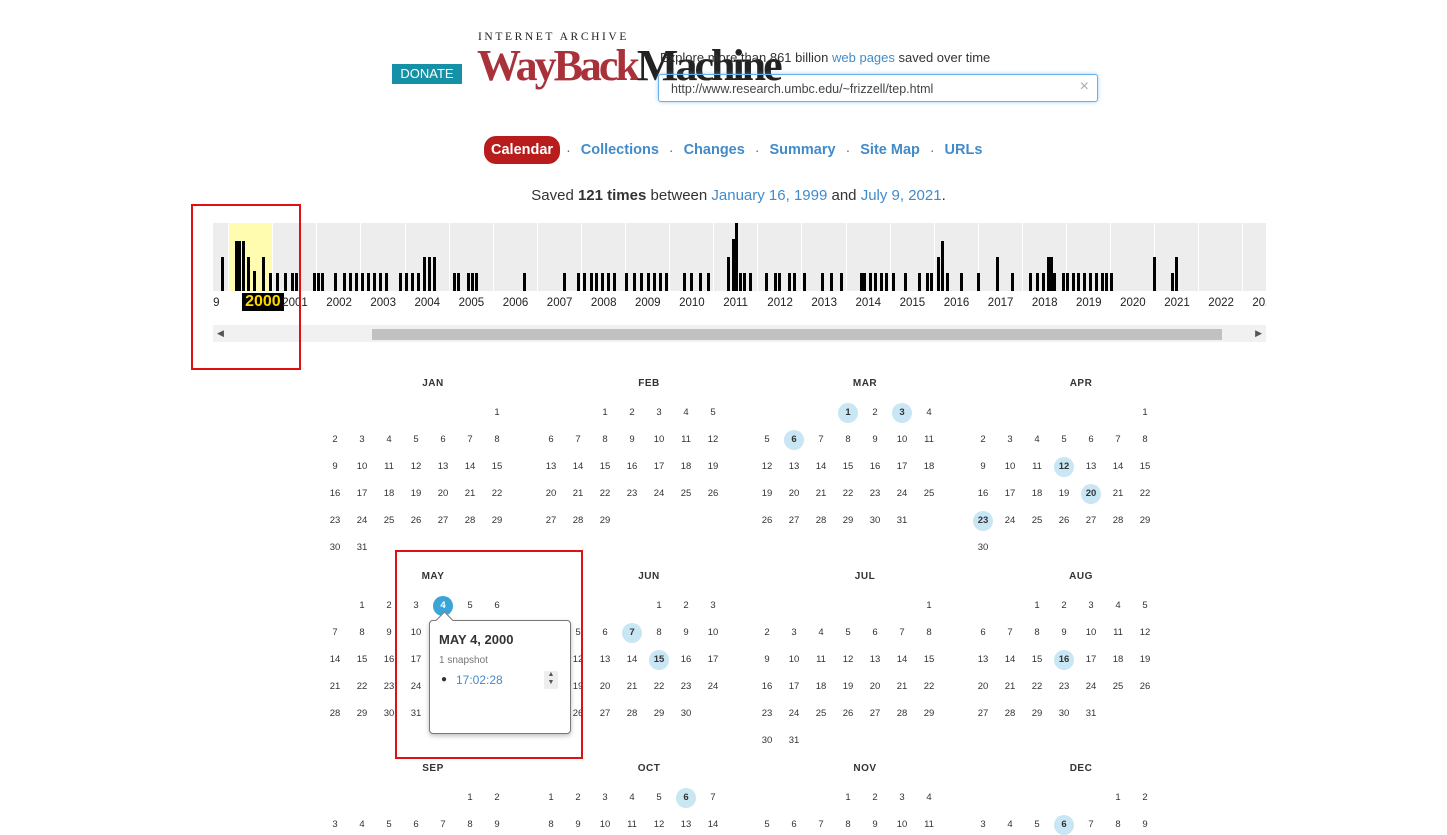  I want to click on year-label-2005: 2005, so click(472, 303).